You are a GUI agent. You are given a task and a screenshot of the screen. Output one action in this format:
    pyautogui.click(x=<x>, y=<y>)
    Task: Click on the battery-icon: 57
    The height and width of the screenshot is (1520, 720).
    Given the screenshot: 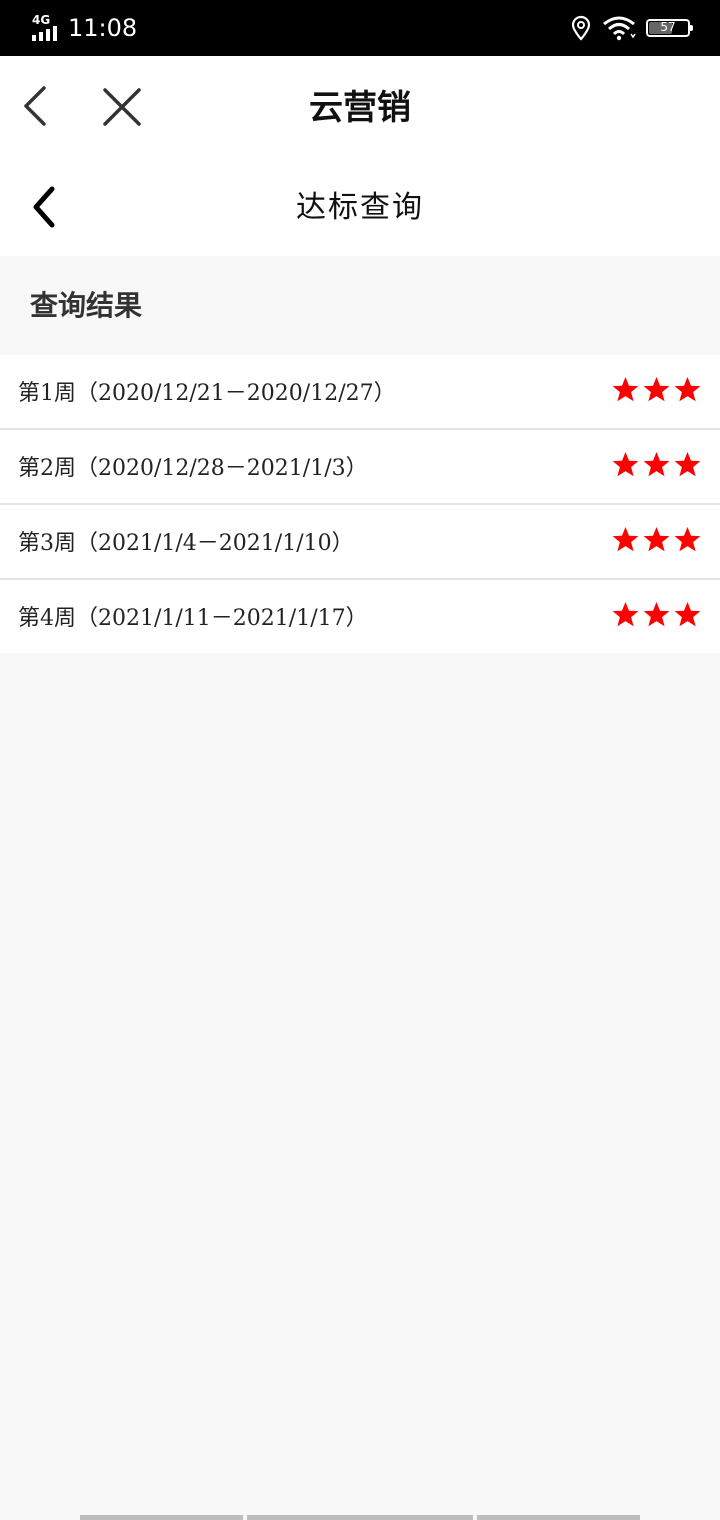 What is the action you would take?
    pyautogui.click(x=669, y=28)
    